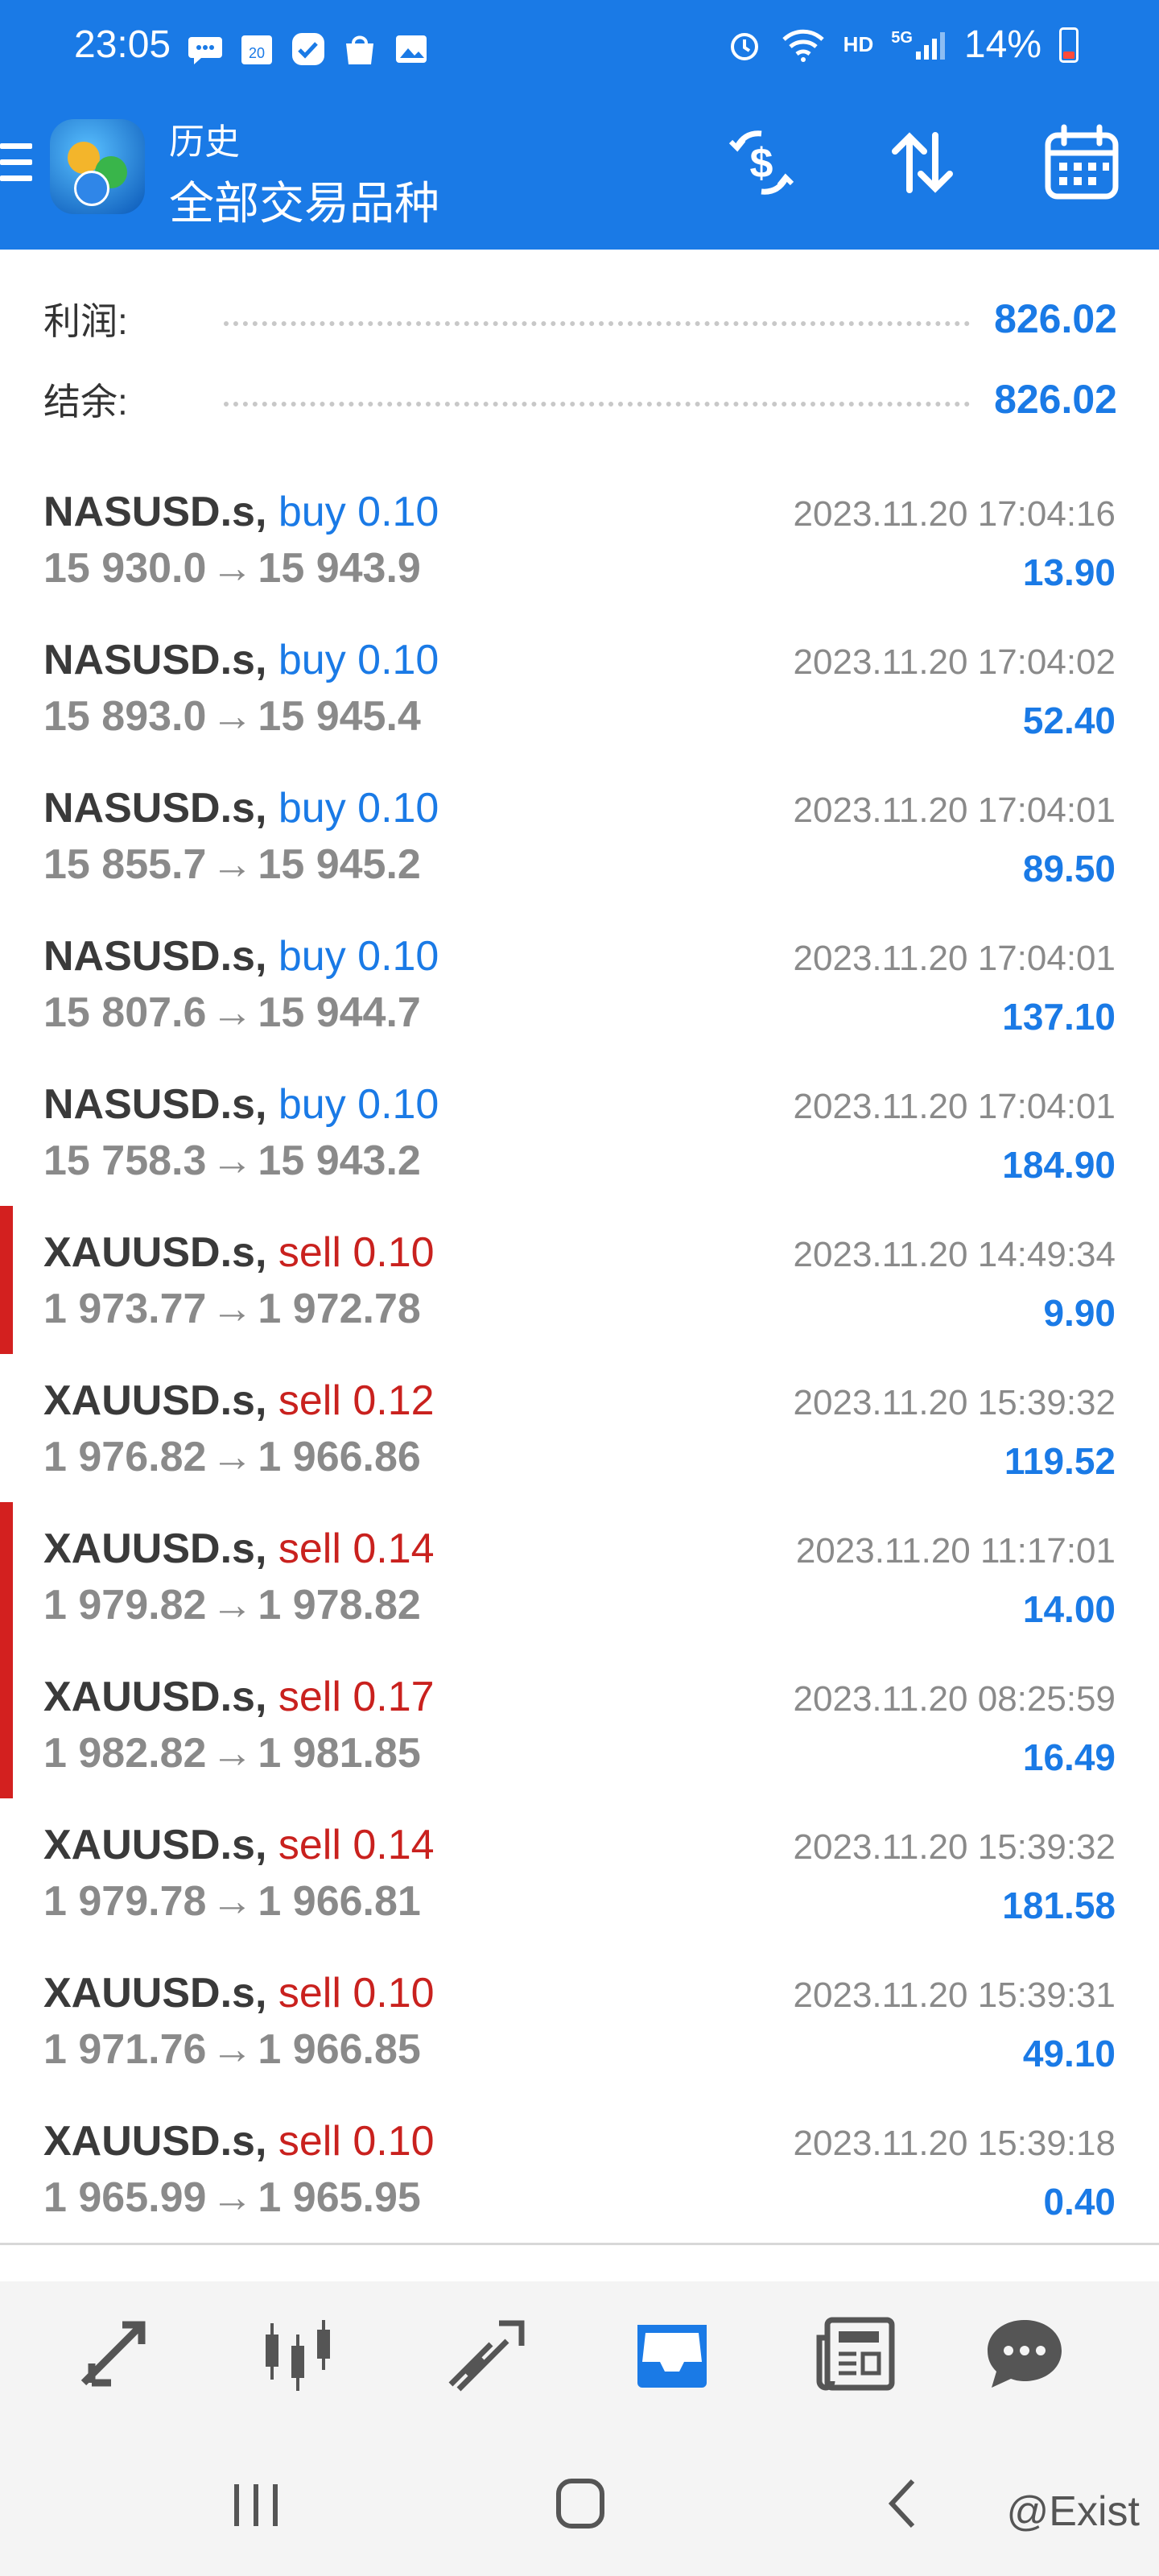  Describe the element at coordinates (232, 2049) in the screenshot. I see `deal-prices: 1 971.76 → 1 966.85` at that location.